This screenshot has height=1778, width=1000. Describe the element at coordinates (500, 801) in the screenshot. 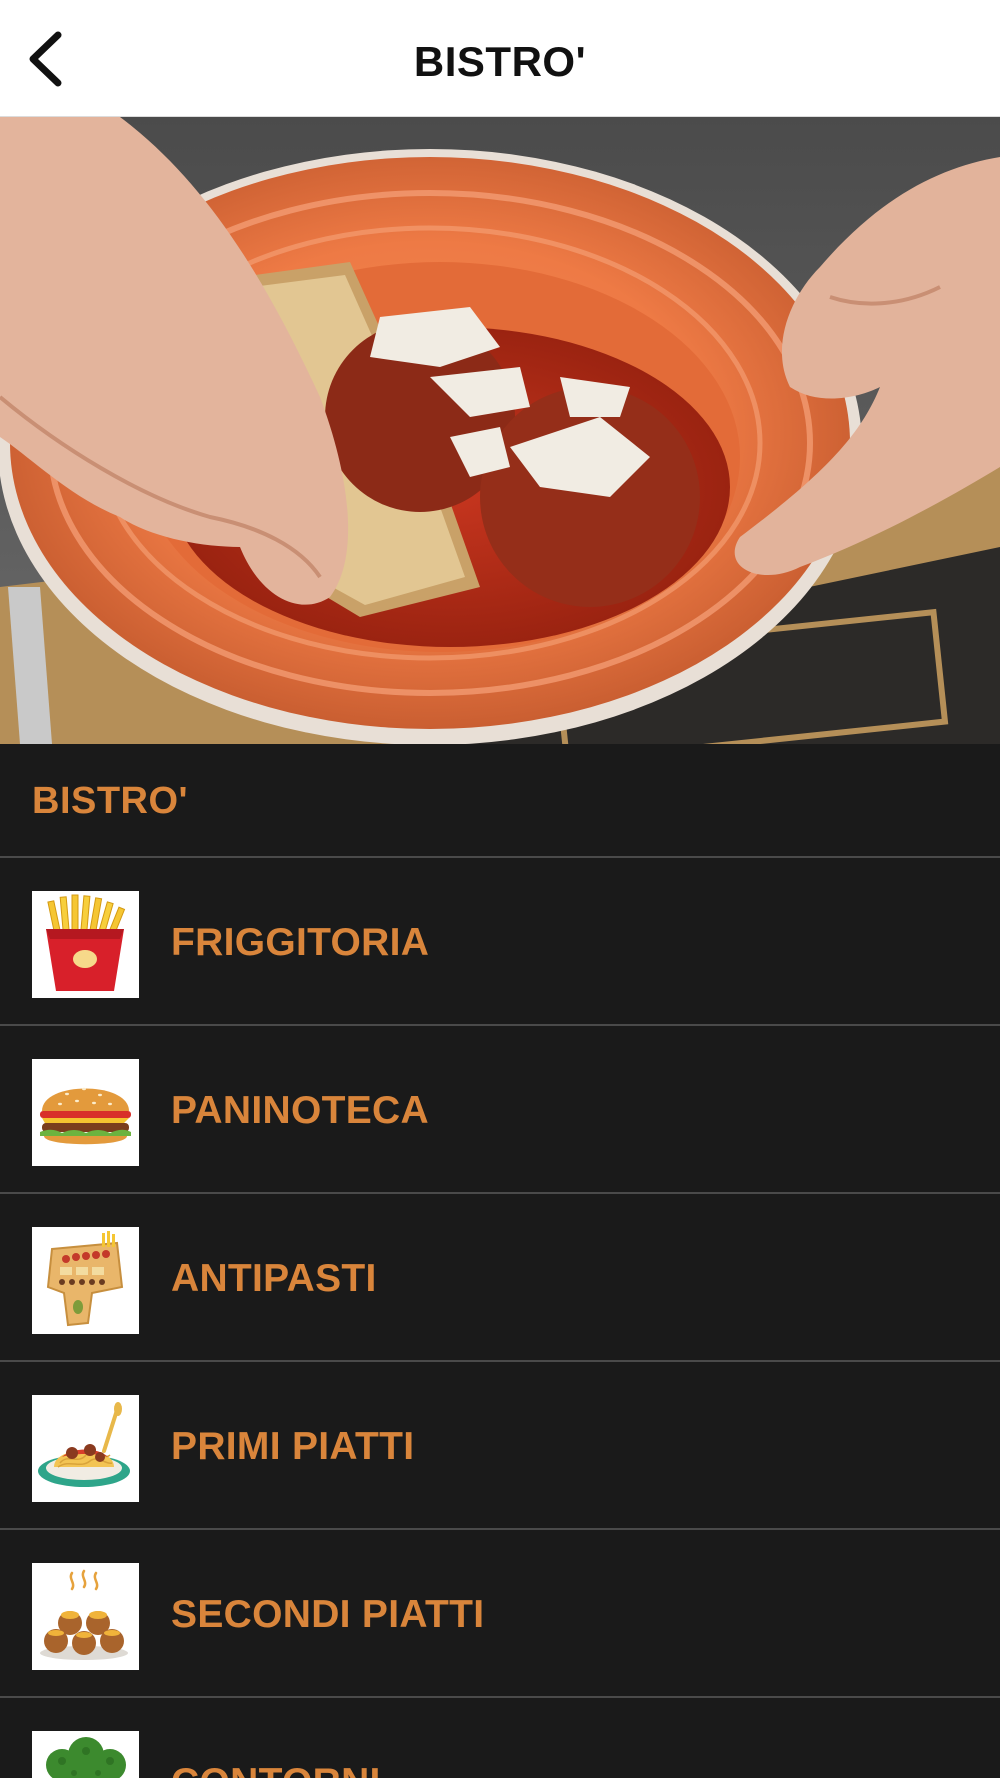

I see `section-header: BISTRO'` at that location.